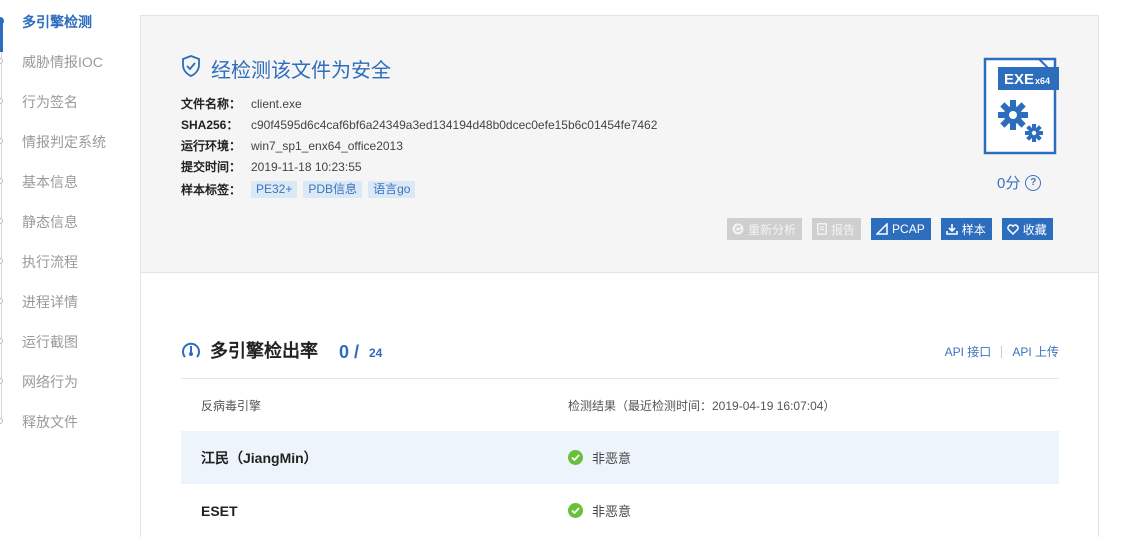 This screenshot has height=537, width=1146. Describe the element at coordinates (50, 222) in the screenshot. I see `nav-label: 静态信息` at that location.